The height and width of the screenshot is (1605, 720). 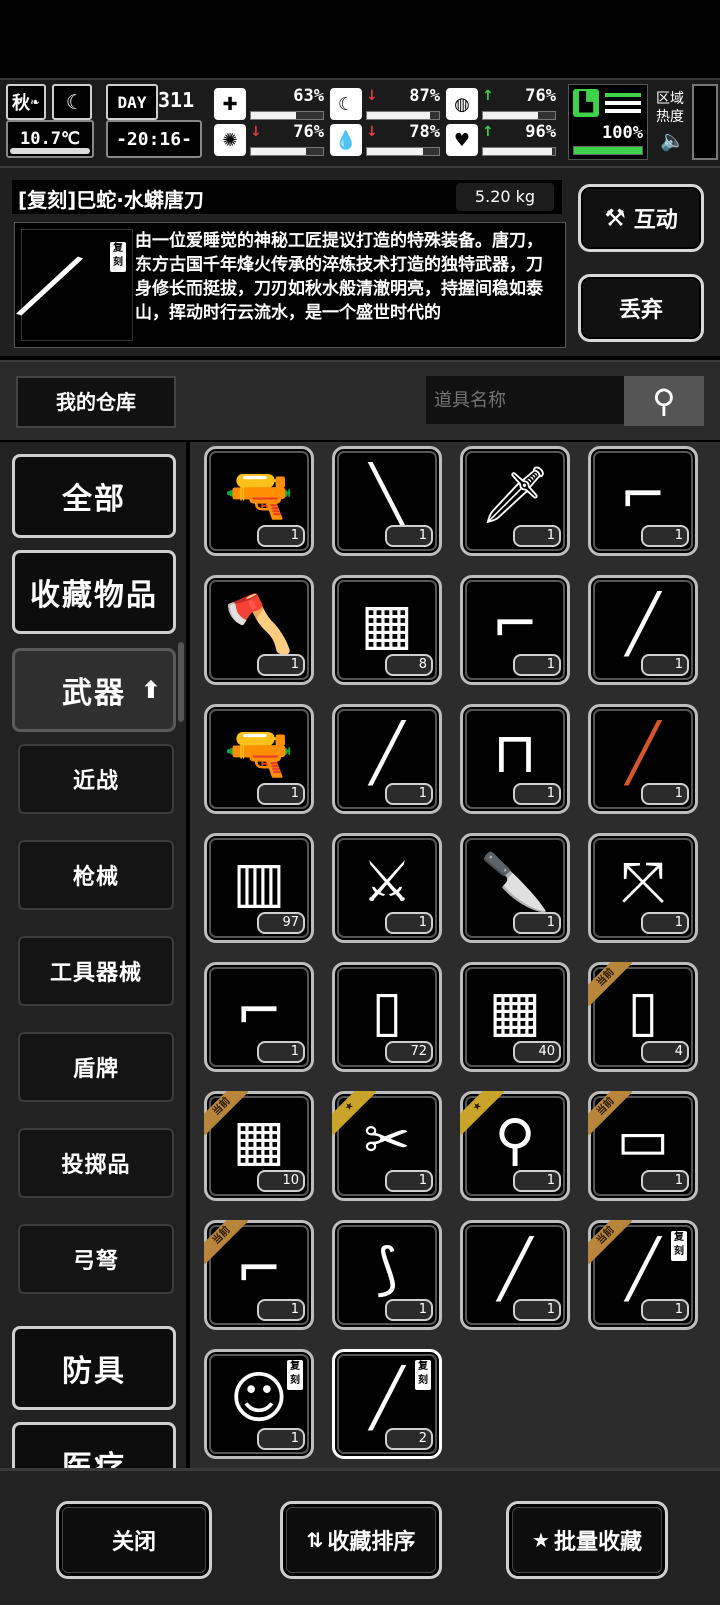 What do you see at coordinates (259, 1275) in the screenshot?
I see `inventory-slot: ⌐ 当前 1` at bounding box center [259, 1275].